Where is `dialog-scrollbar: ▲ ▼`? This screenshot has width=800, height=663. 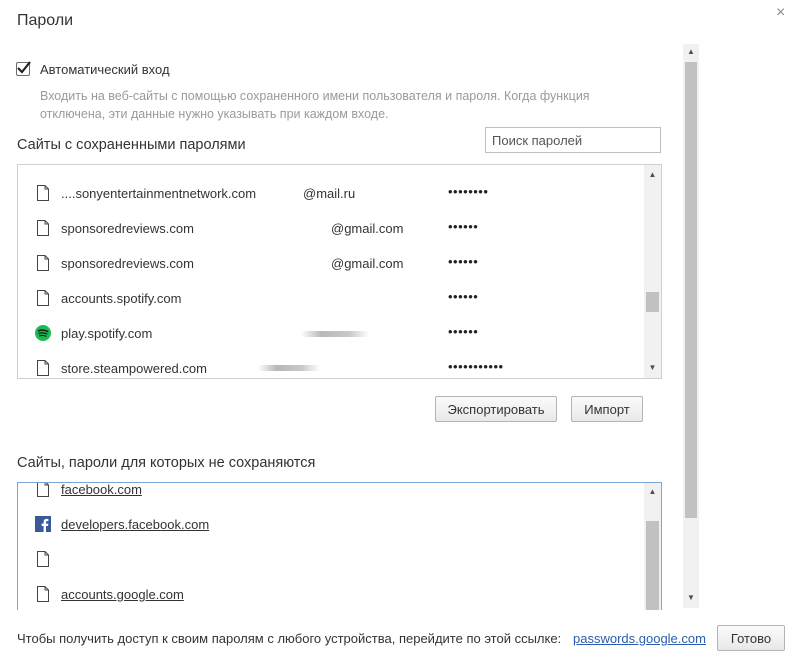
dialog-scrollbar: ▲ ▼ is located at coordinates (691, 326).